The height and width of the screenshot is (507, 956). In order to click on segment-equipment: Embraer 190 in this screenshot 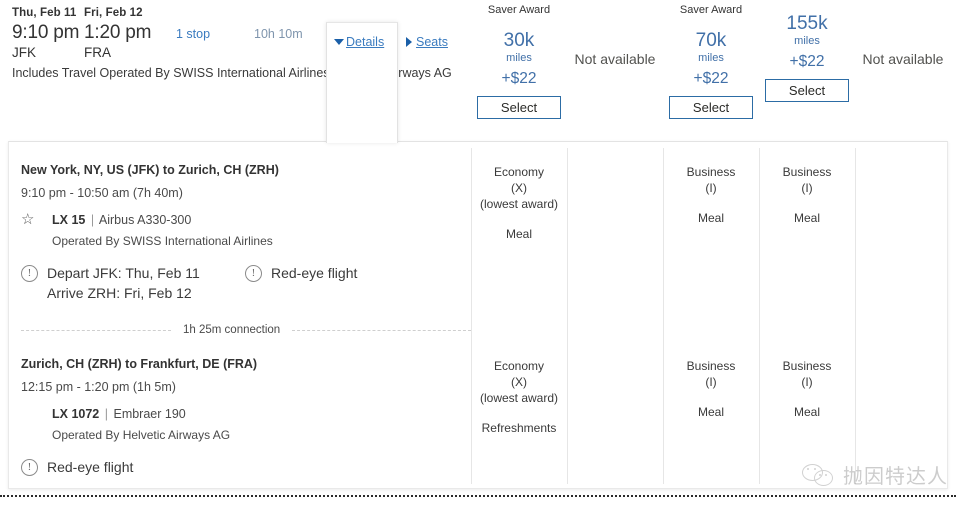, I will do `click(149, 414)`.